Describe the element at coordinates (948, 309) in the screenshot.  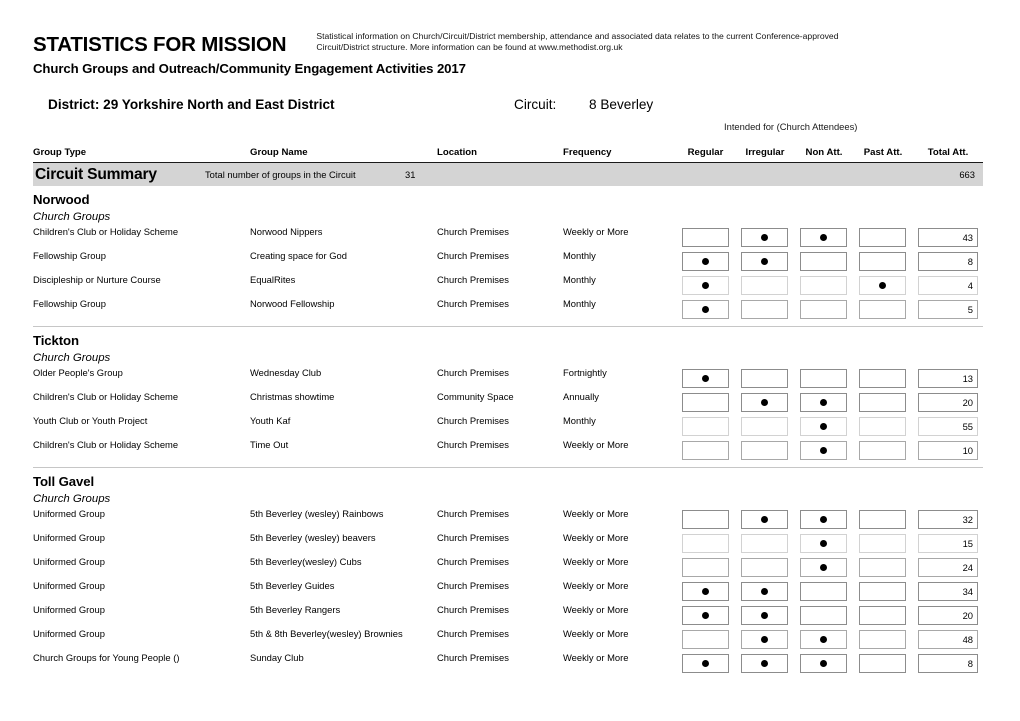
I see `total-attendance-field: 5` at that location.